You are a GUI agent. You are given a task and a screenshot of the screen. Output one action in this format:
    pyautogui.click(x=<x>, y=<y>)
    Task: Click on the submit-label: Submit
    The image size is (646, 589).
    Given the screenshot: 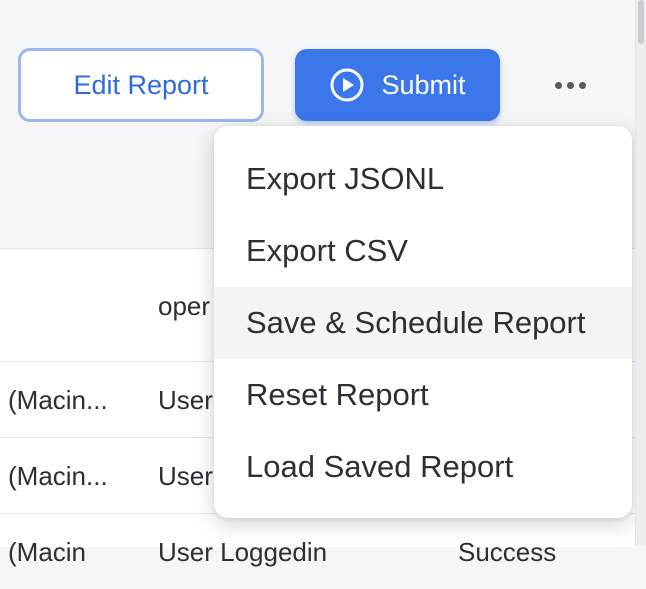 What is the action you would take?
    pyautogui.click(x=423, y=84)
    